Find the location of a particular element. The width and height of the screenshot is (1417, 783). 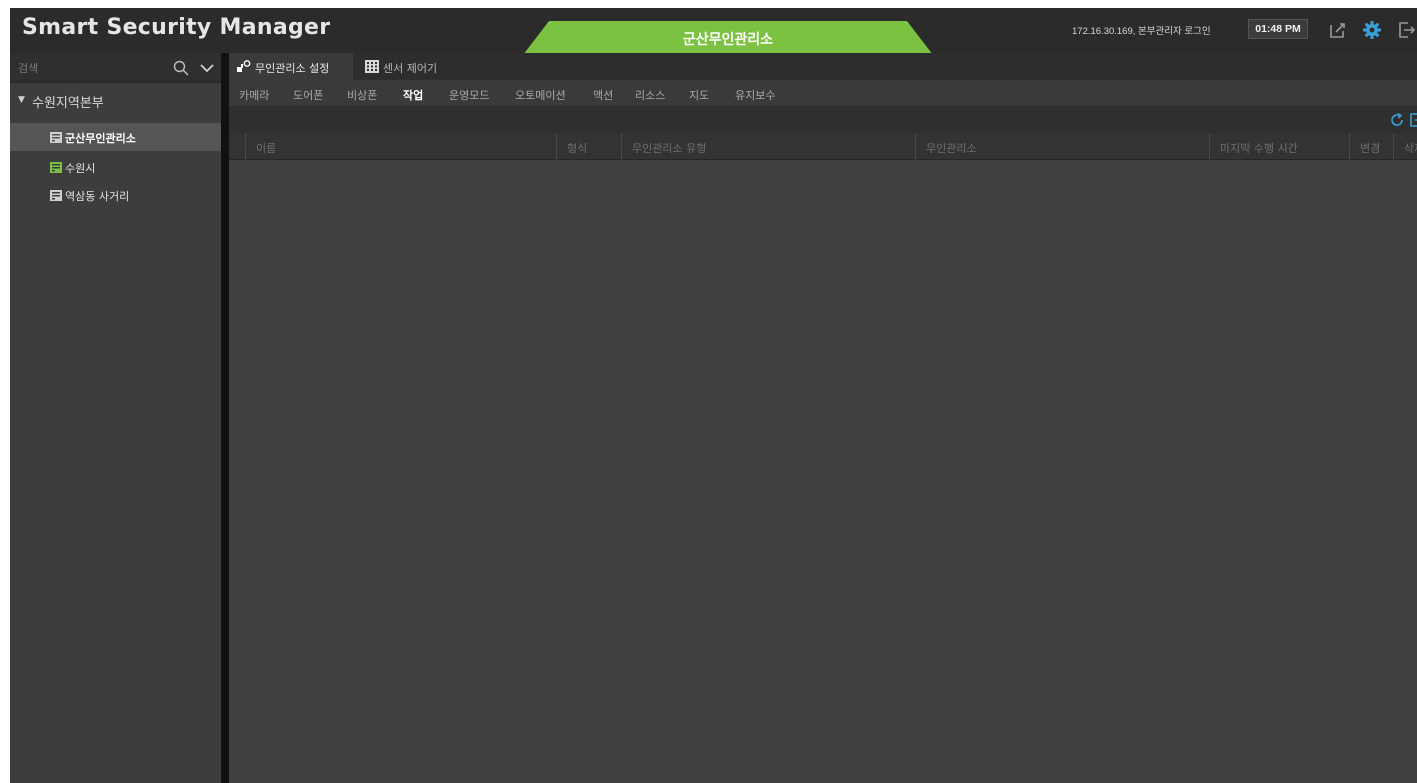

login-info: 172.16.30.169, 본부관리자 로그인 is located at coordinates (1141, 31).